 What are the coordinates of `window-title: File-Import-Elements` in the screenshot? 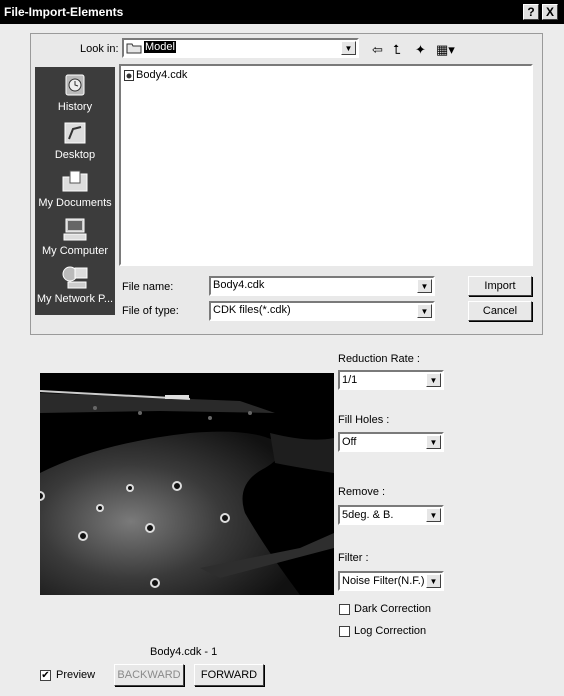 It's located at (64, 12).